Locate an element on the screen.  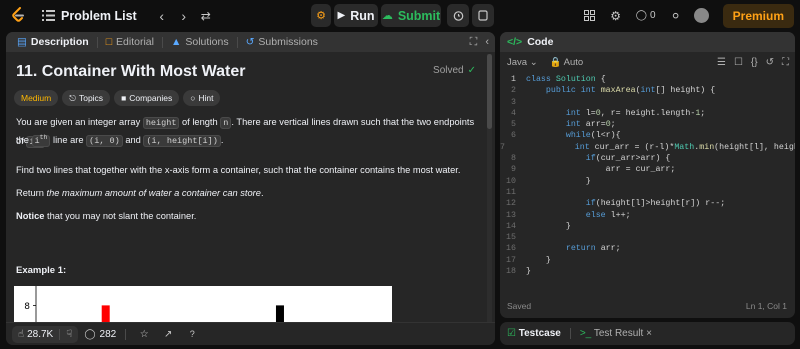
line-number: 16 is located at coordinates (511, 249).